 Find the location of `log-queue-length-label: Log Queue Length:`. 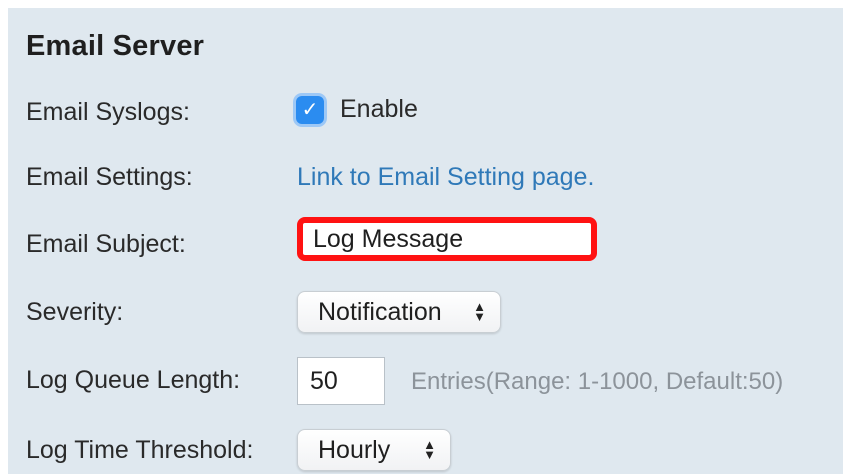

log-queue-length-label: Log Queue Length: is located at coordinates (133, 380).